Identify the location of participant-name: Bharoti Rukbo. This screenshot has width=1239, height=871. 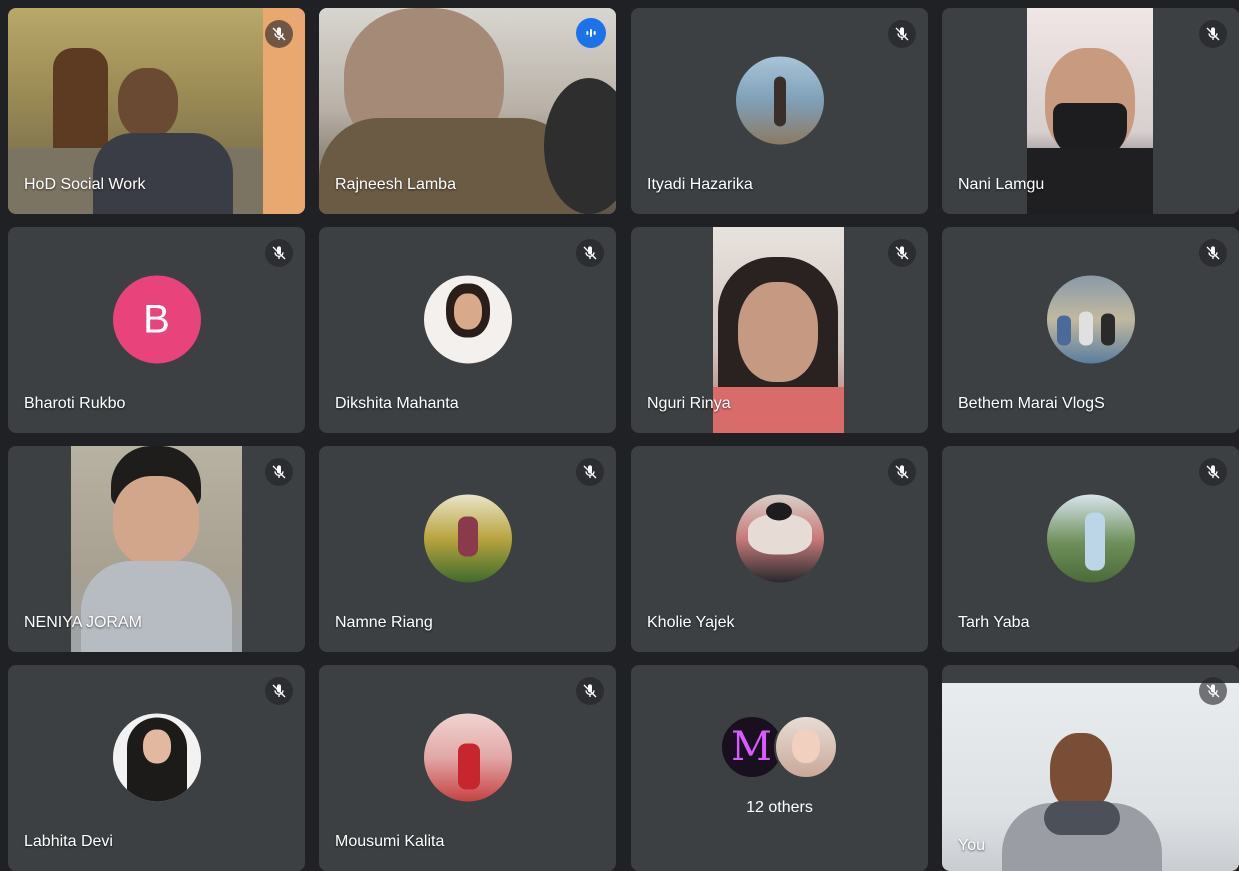
(75, 403).